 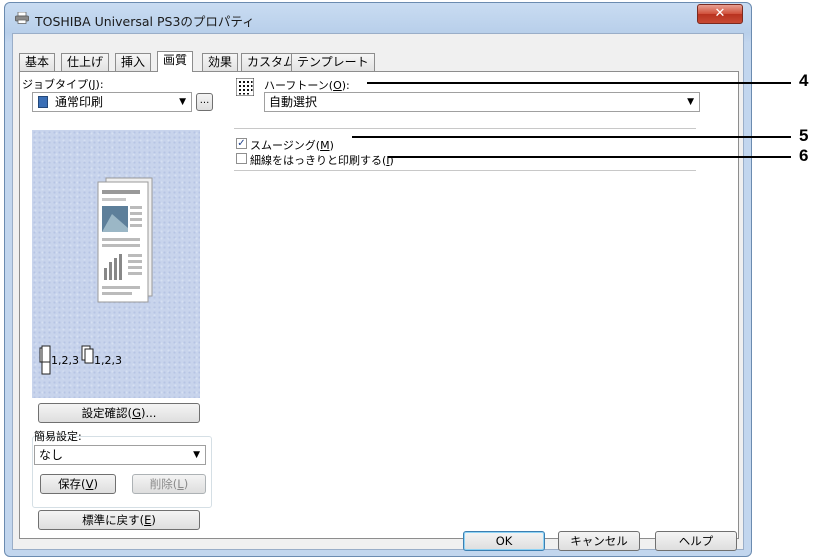 I want to click on close-button: ✕, so click(x=720, y=14).